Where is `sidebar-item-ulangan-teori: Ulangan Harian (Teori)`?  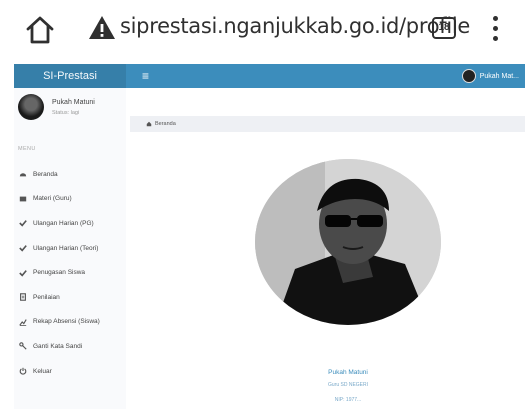 sidebar-item-ulangan-teori: Ulangan Harian (Teori) is located at coordinates (70, 248).